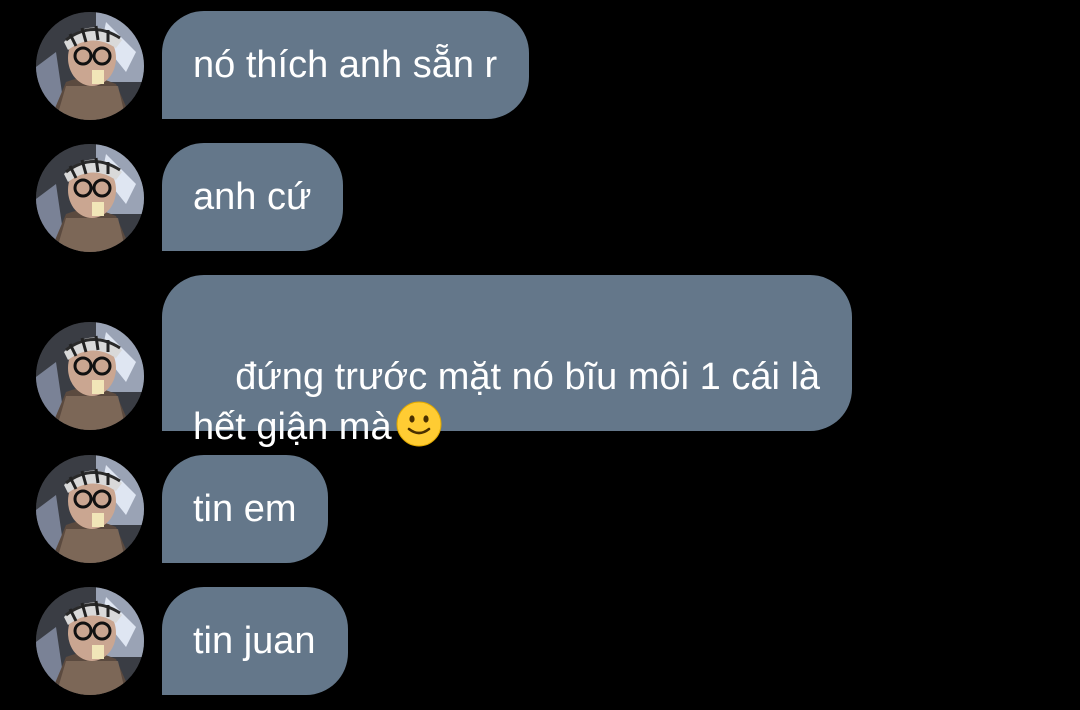 Image resolution: width=1080 pixels, height=710 pixels. Describe the element at coordinates (419, 424) in the screenshot. I see `slightly-smiling-face-icon` at that location.